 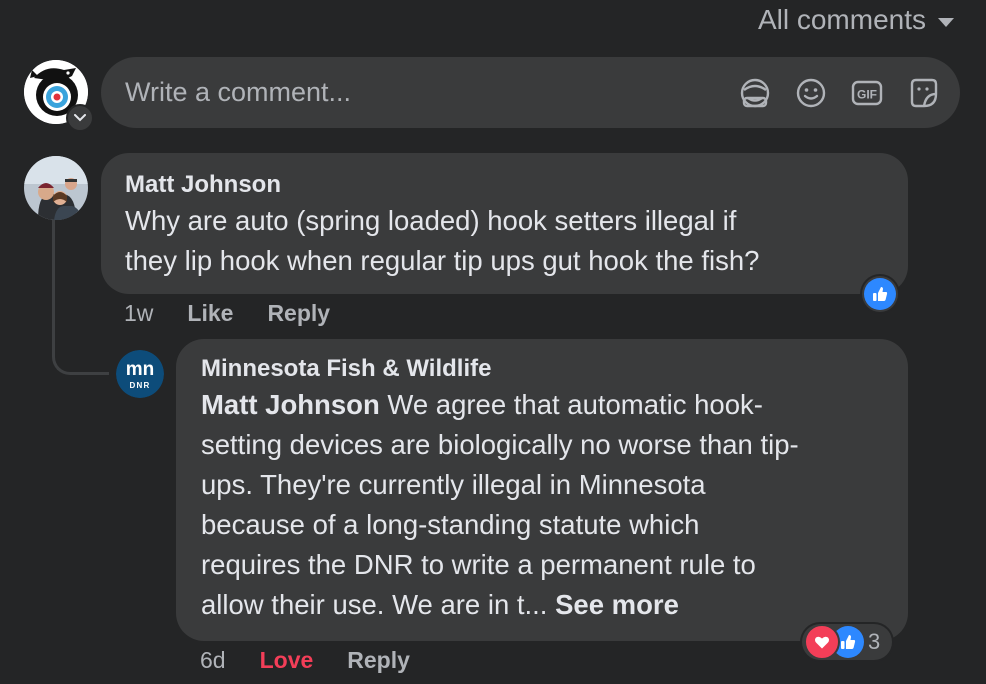 I want to click on dnr-logo-icon: mn DNR, so click(x=140, y=374).